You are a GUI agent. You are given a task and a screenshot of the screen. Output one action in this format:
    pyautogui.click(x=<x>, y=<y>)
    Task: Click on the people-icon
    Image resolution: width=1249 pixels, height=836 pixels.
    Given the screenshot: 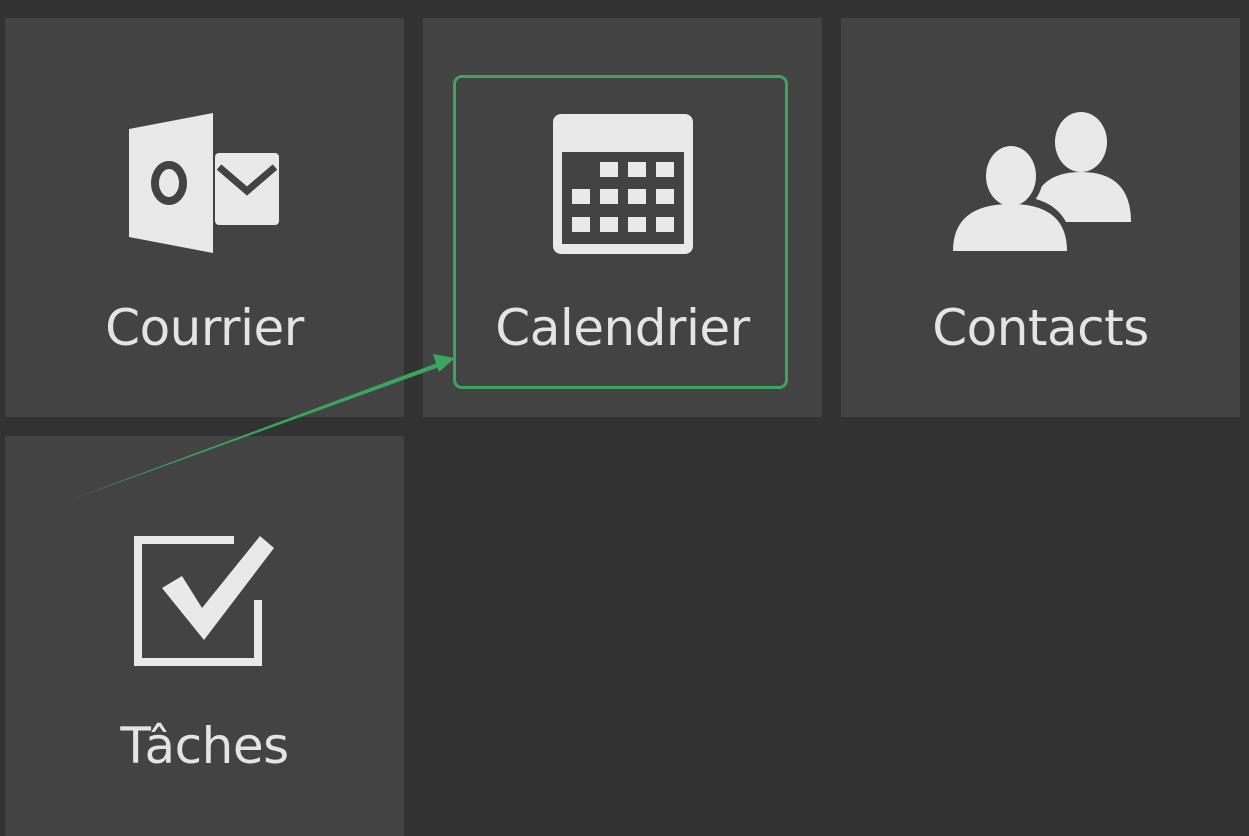 What is the action you would take?
    pyautogui.click(x=1040, y=183)
    